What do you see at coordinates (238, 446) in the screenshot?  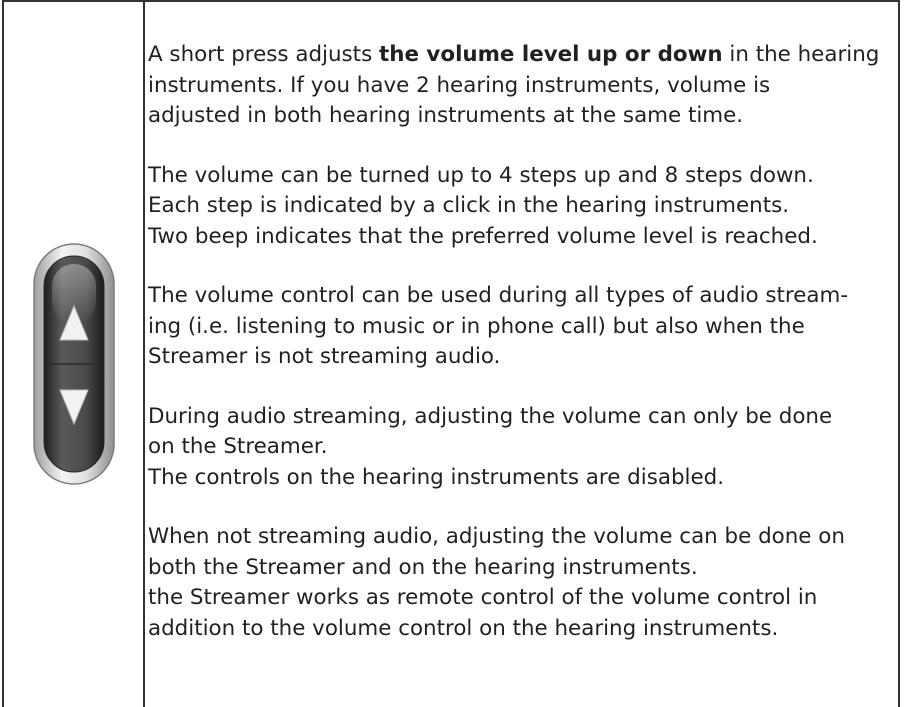 I see `text-line: on the Streamer.` at bounding box center [238, 446].